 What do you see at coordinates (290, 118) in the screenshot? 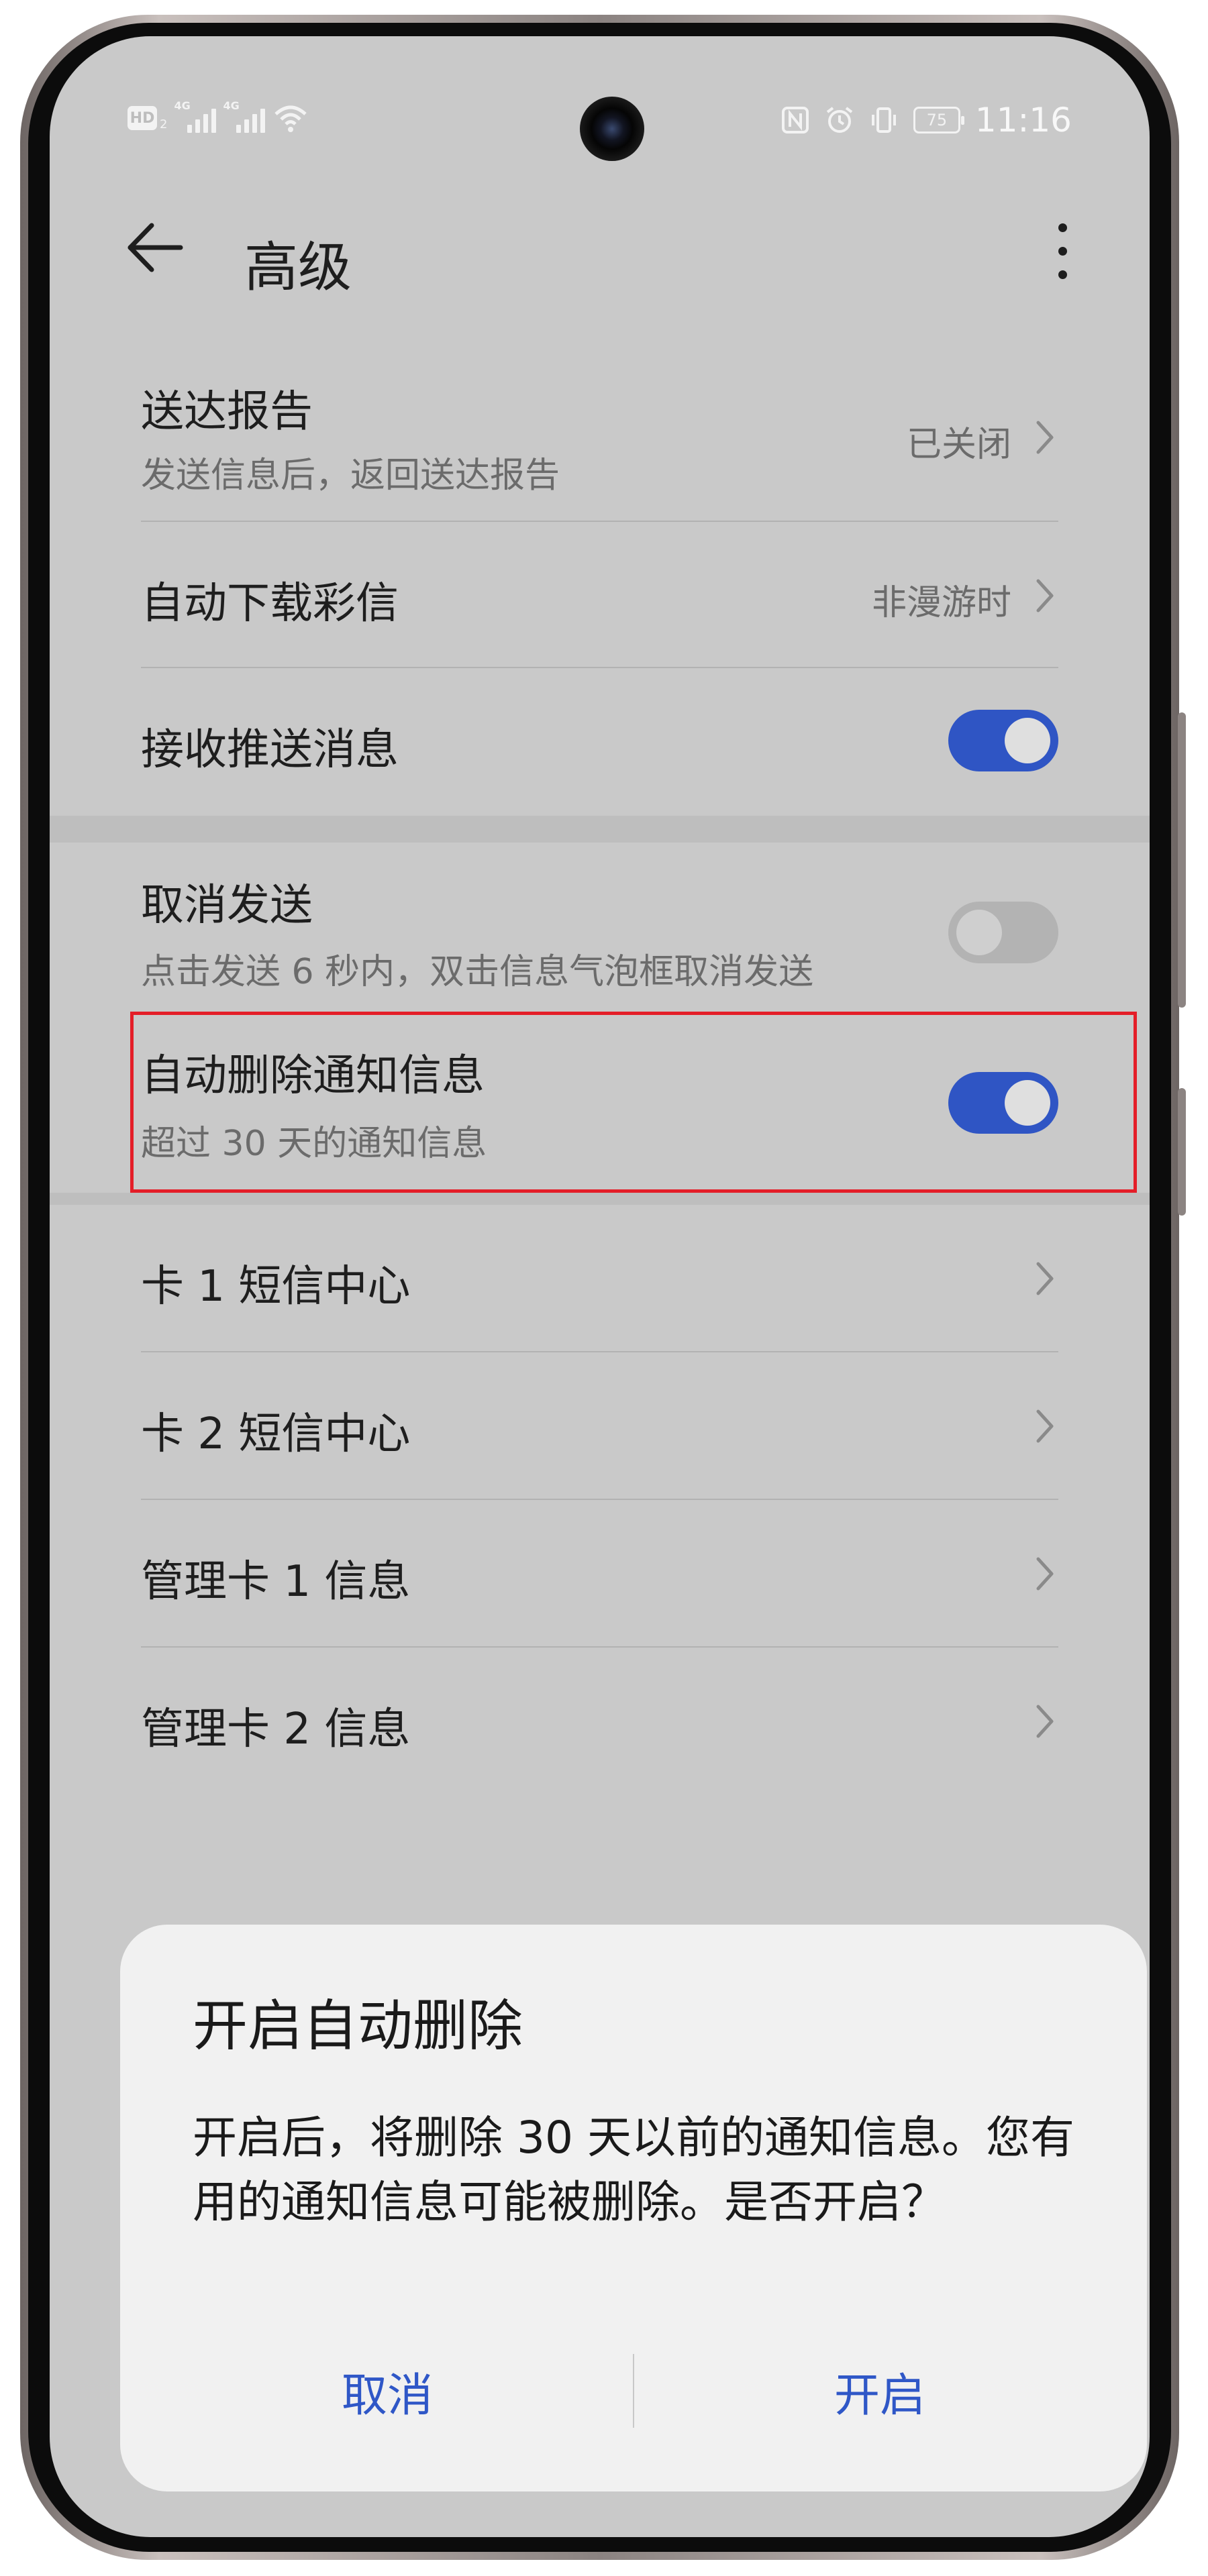
I see `wifi-icon` at bounding box center [290, 118].